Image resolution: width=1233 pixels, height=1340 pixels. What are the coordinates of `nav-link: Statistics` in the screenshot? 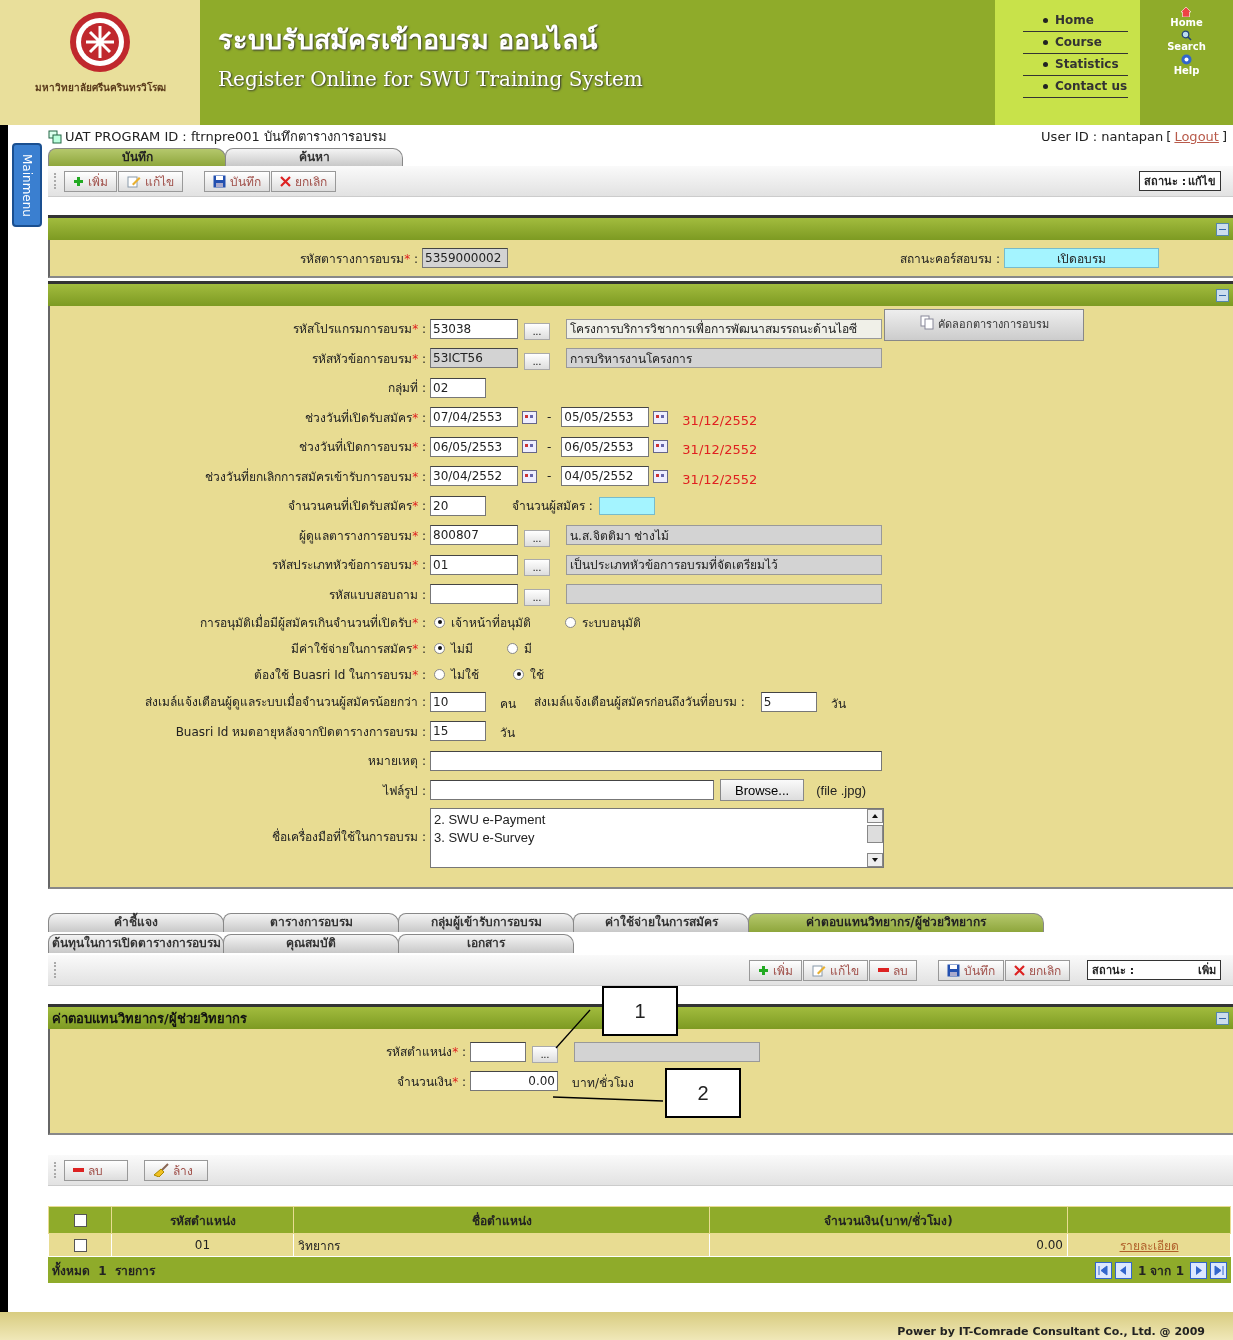 It's located at (1075, 65).